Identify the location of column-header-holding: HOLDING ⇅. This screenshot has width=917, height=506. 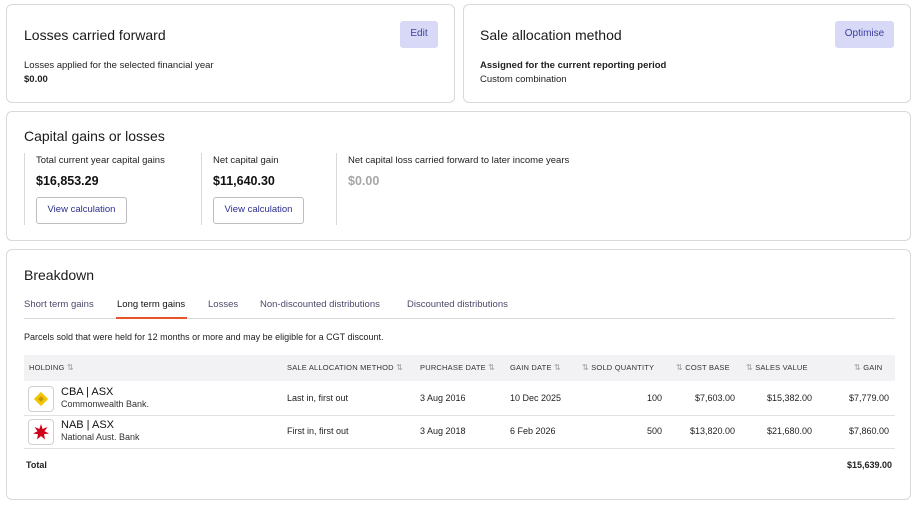
(51, 368).